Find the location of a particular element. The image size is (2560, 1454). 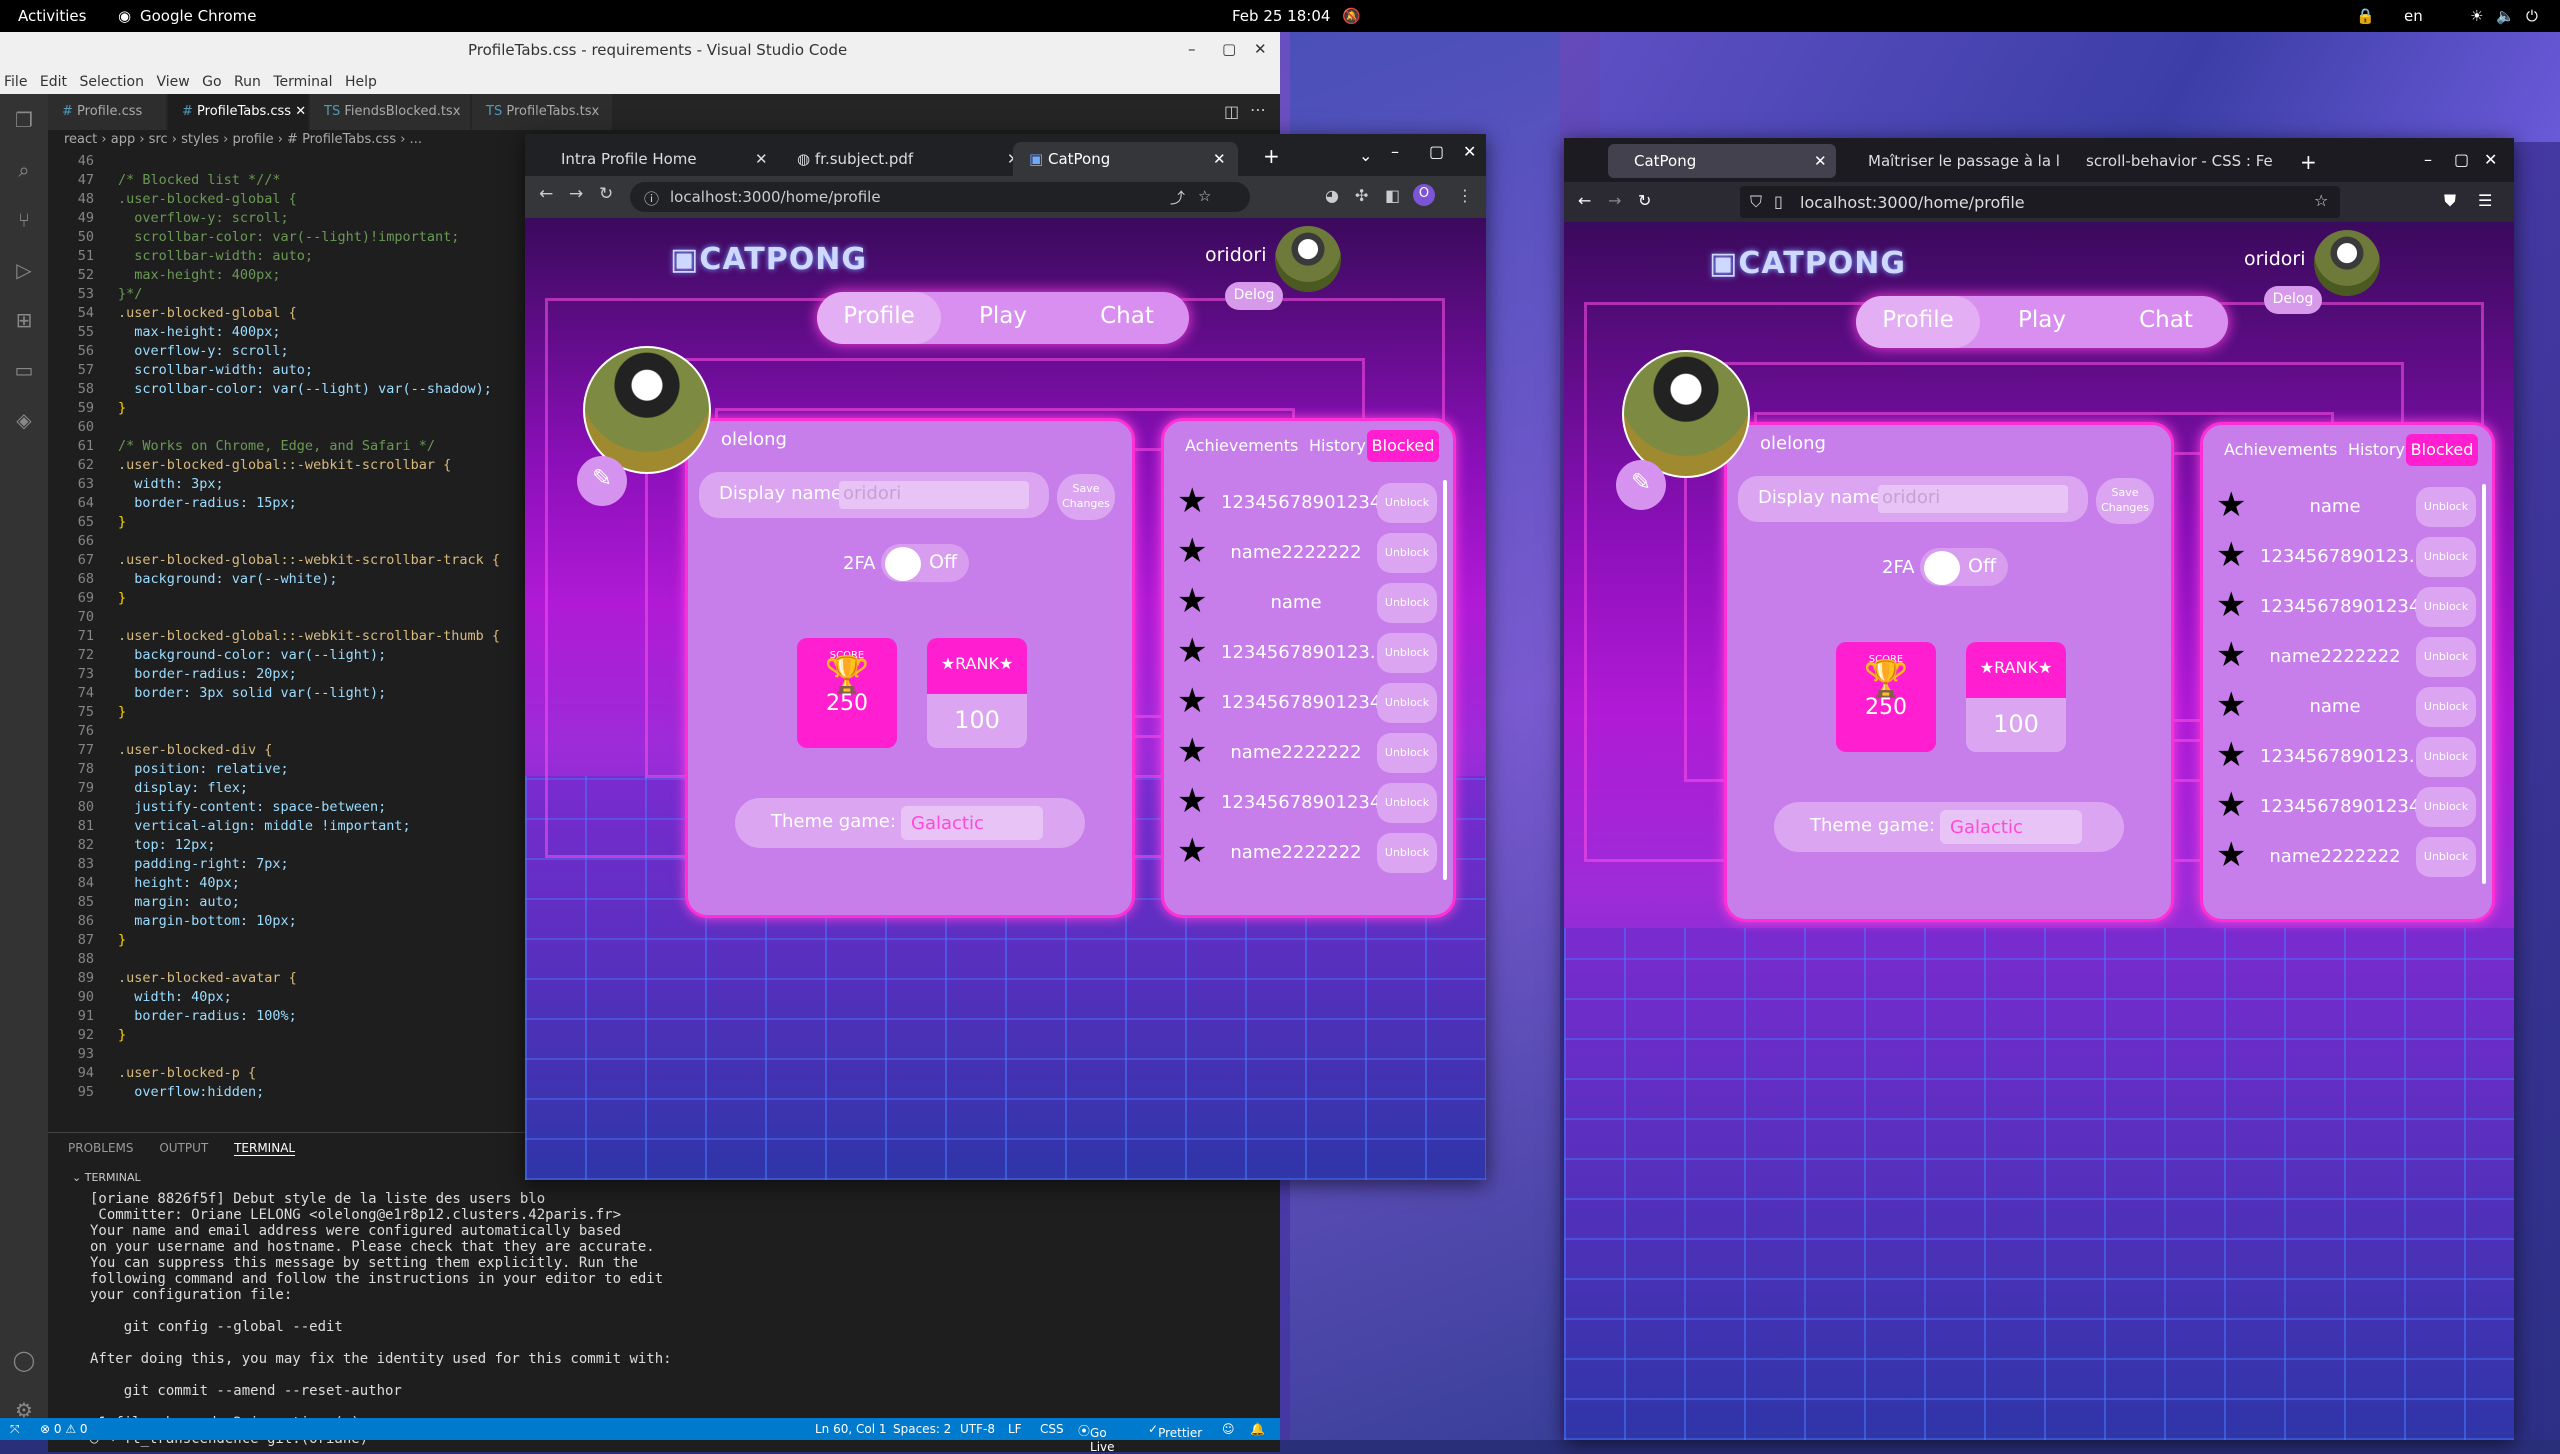

share-icon: ⤴ is located at coordinates (1177, 197).